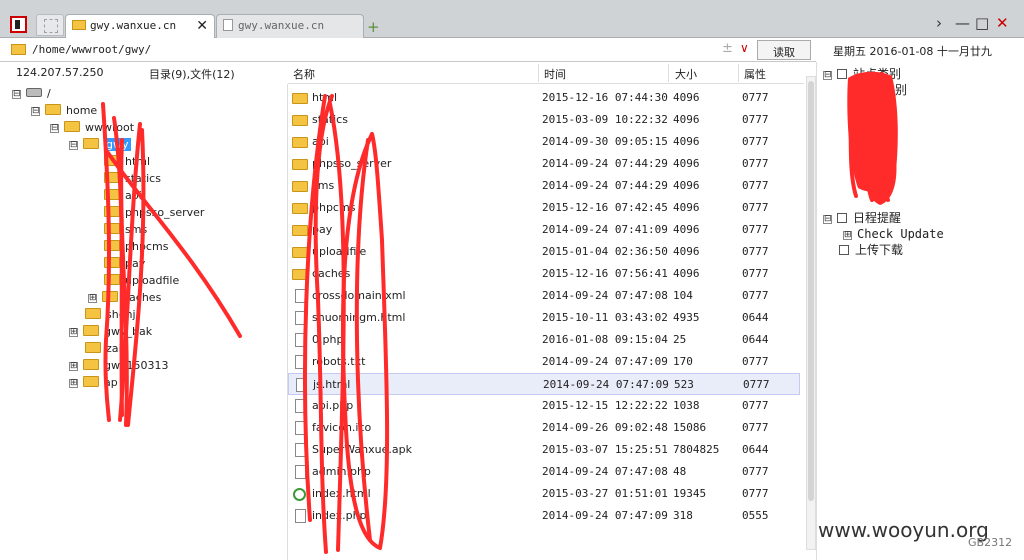 The height and width of the screenshot is (560, 1024). I want to click on tree-item: statics, so click(124, 179).